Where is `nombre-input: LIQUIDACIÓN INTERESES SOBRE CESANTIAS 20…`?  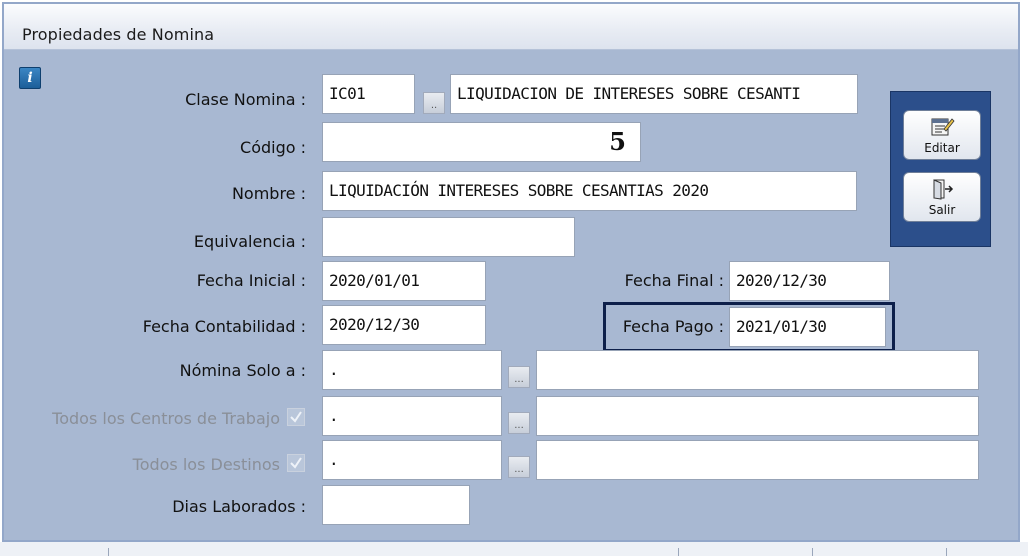
nombre-input: LIQUIDACIÓN INTERESES SOBRE CESANTIAS 20… is located at coordinates (589, 191).